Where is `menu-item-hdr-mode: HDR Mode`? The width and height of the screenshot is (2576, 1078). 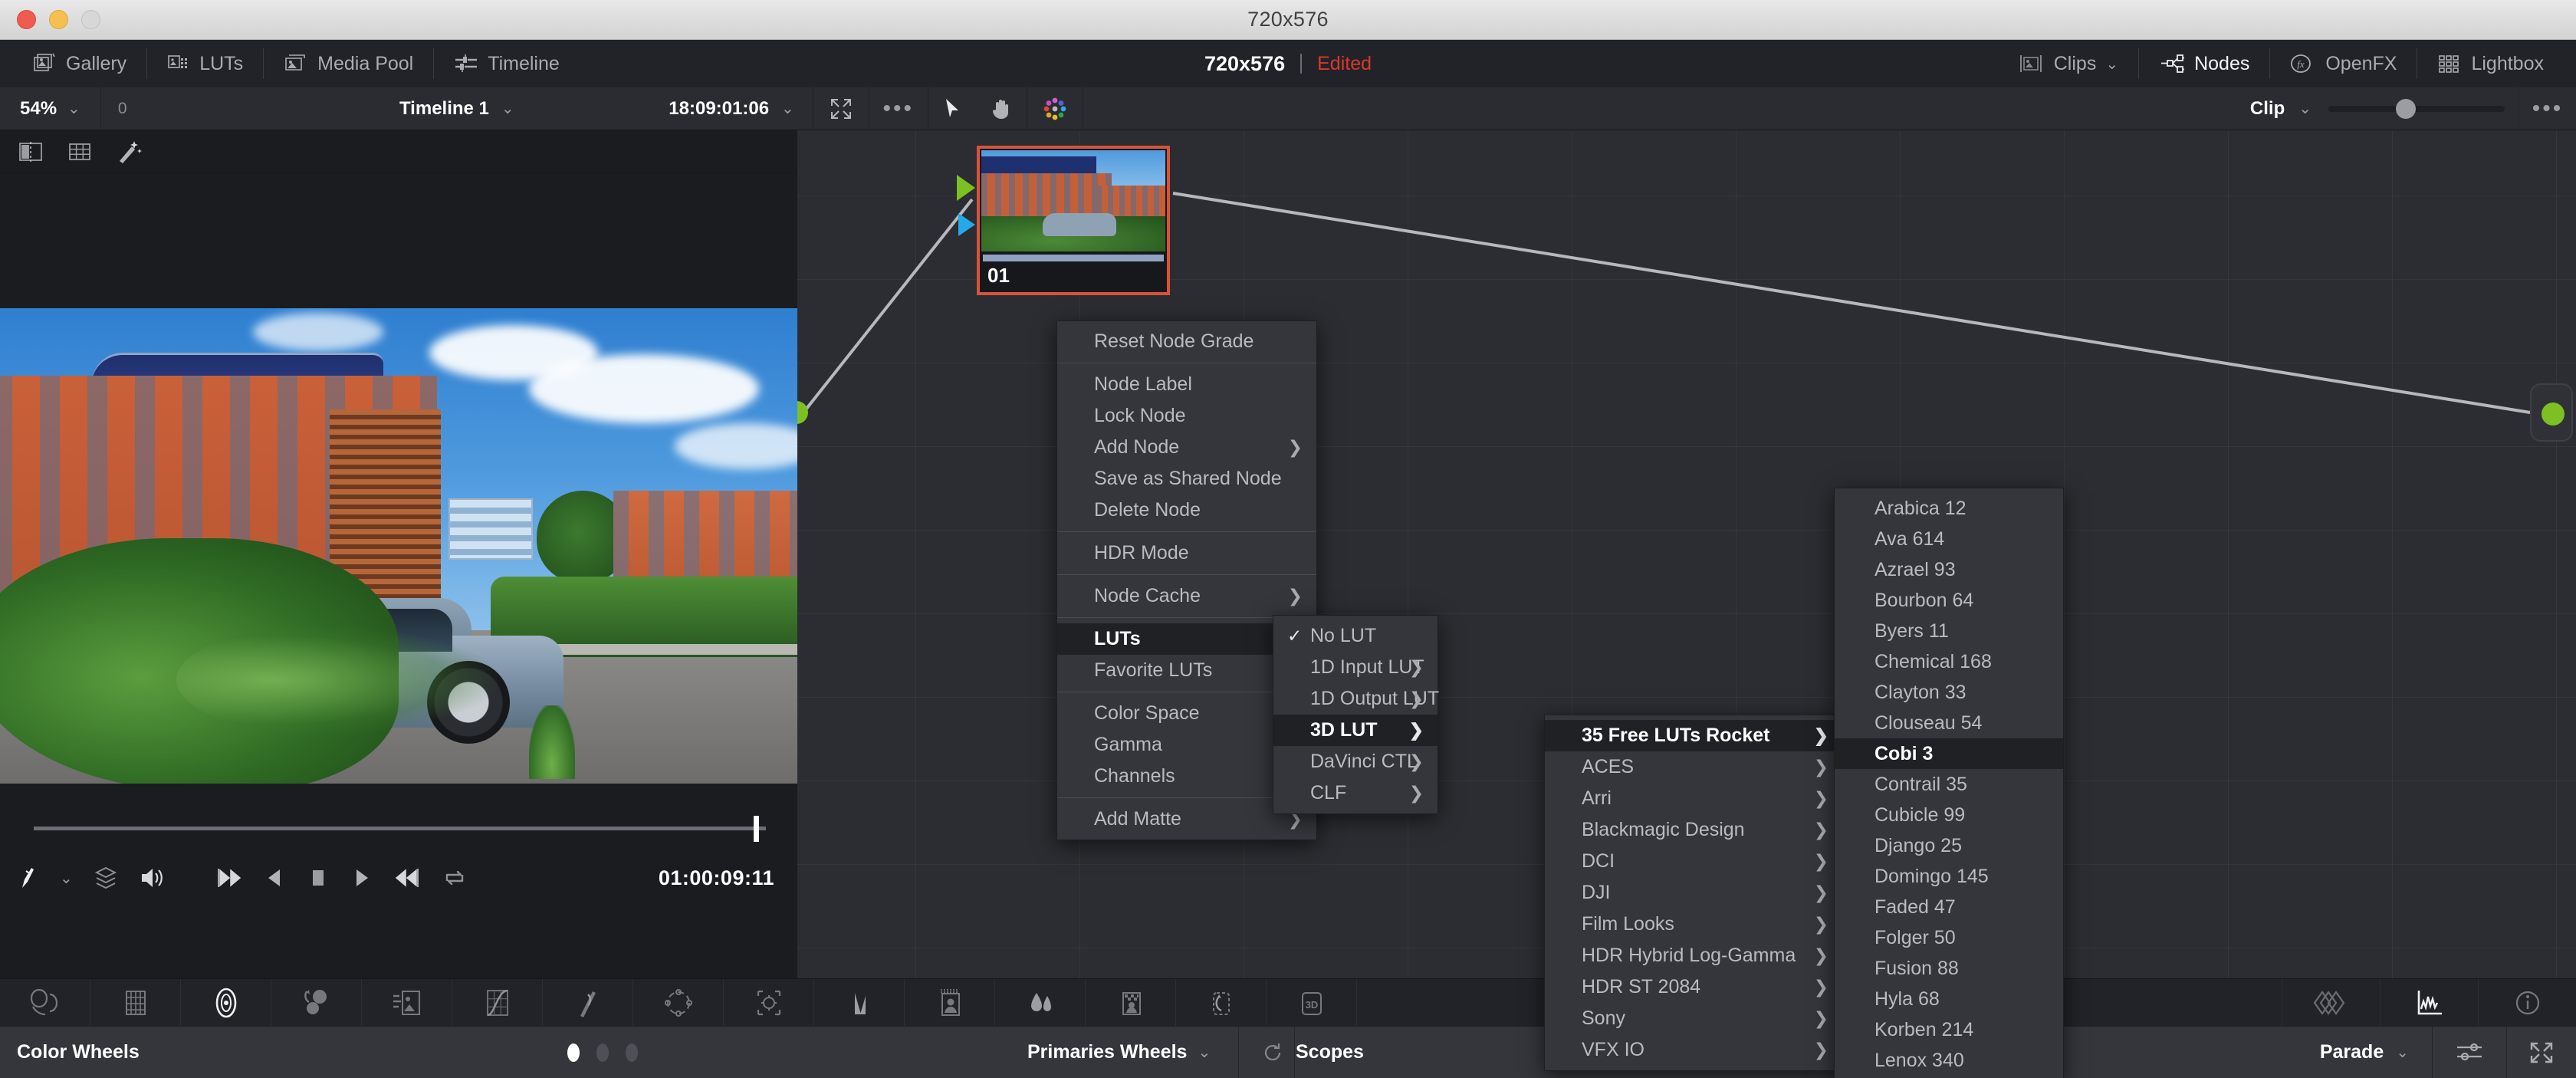 menu-item-hdr-mode: HDR Mode is located at coordinates (1187, 553).